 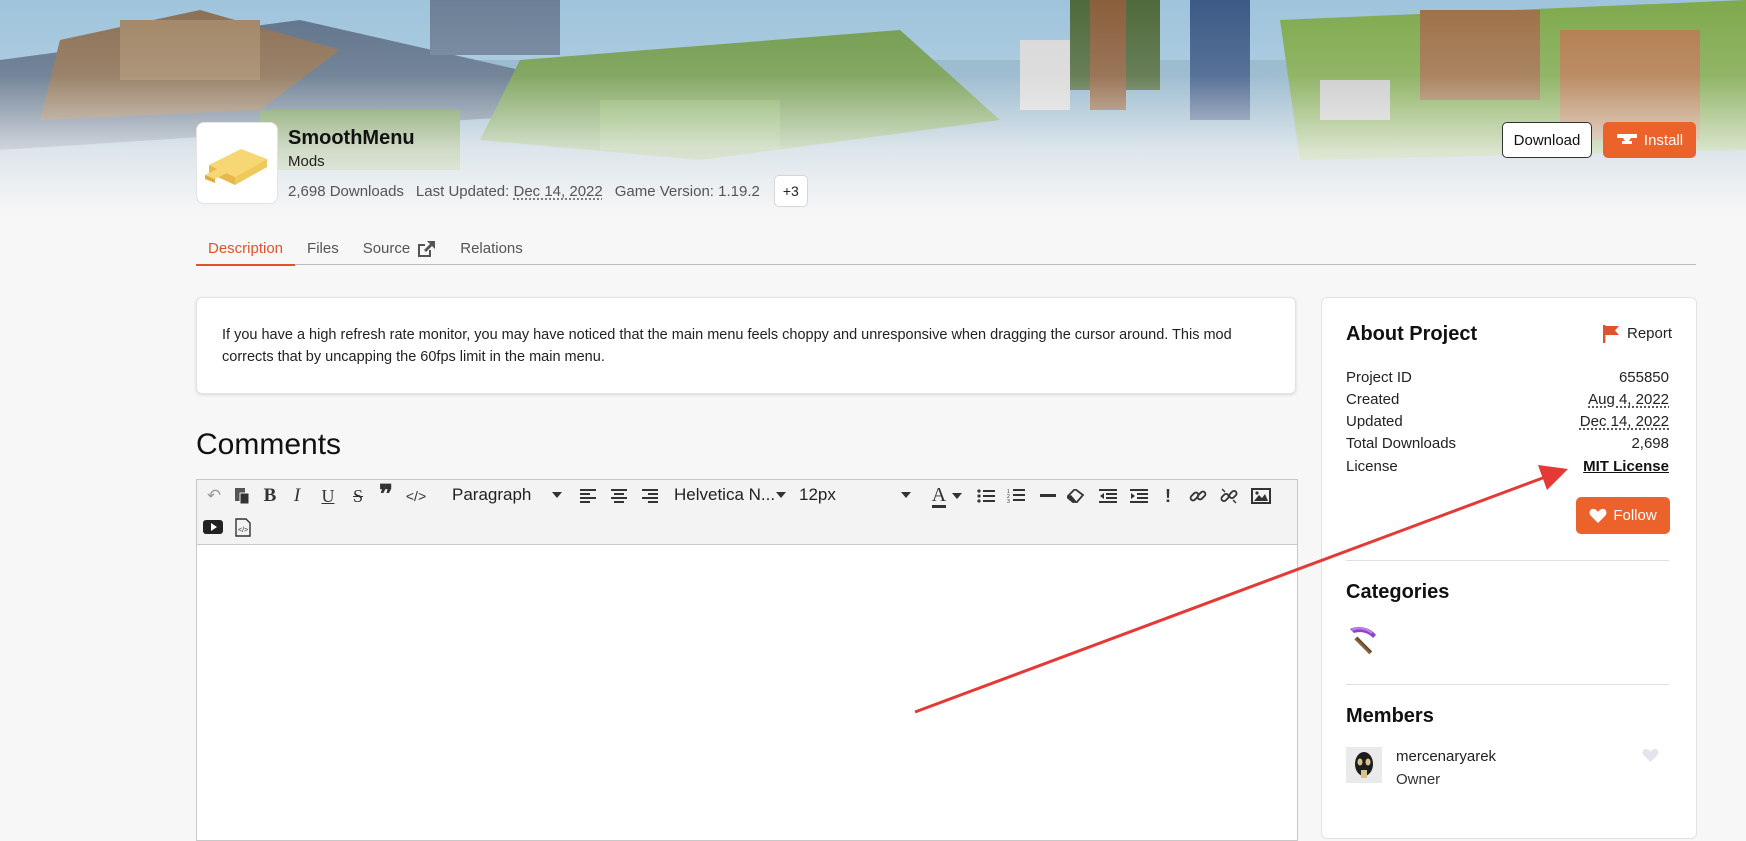 What do you see at coordinates (1364, 765) in the screenshot?
I see `avatar` at bounding box center [1364, 765].